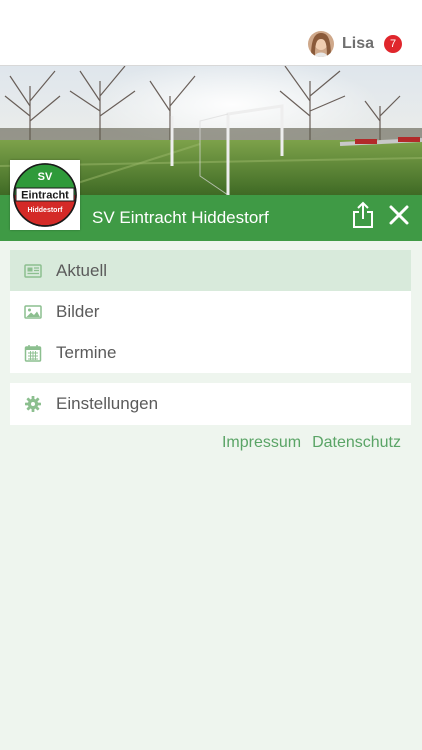  Describe the element at coordinates (33, 312) in the screenshot. I see `image-icon` at that location.